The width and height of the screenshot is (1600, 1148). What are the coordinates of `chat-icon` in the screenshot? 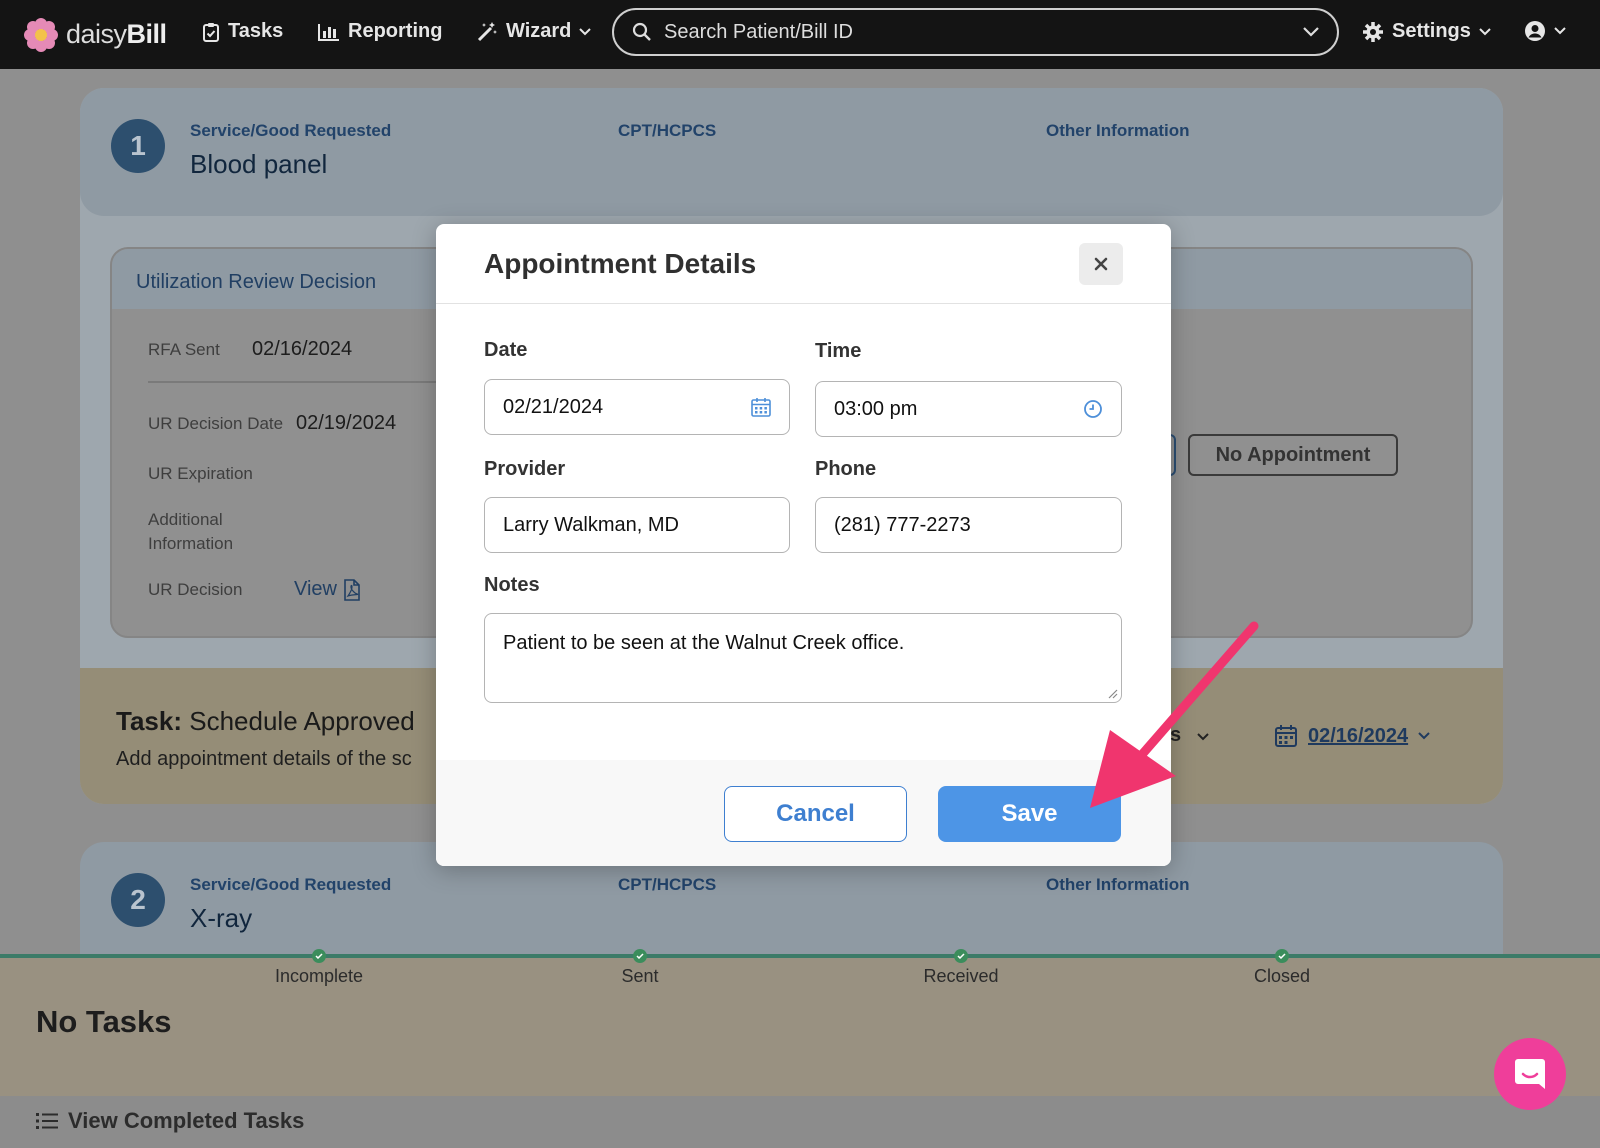 It's located at (1530, 1074).